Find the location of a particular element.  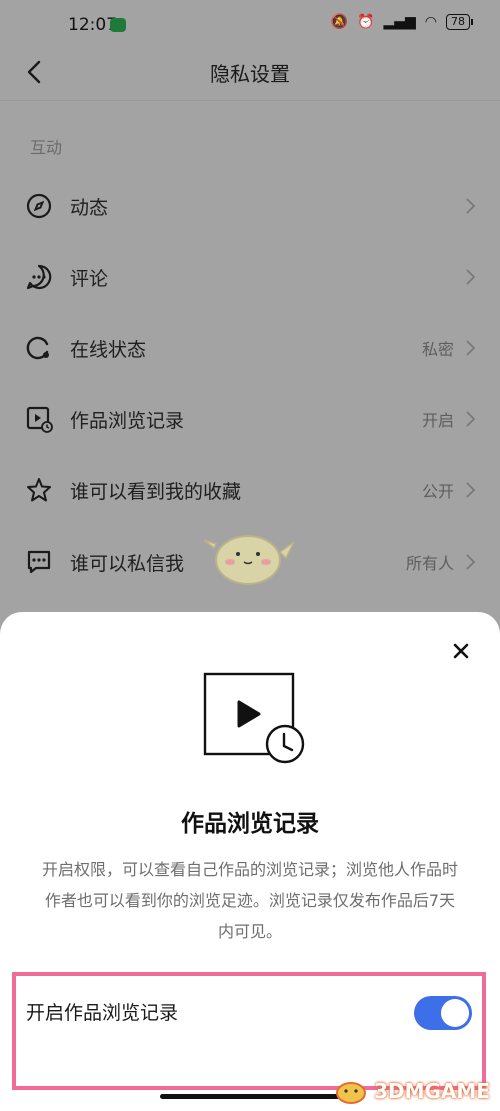

row-label: 在线状态 is located at coordinates (108, 349).